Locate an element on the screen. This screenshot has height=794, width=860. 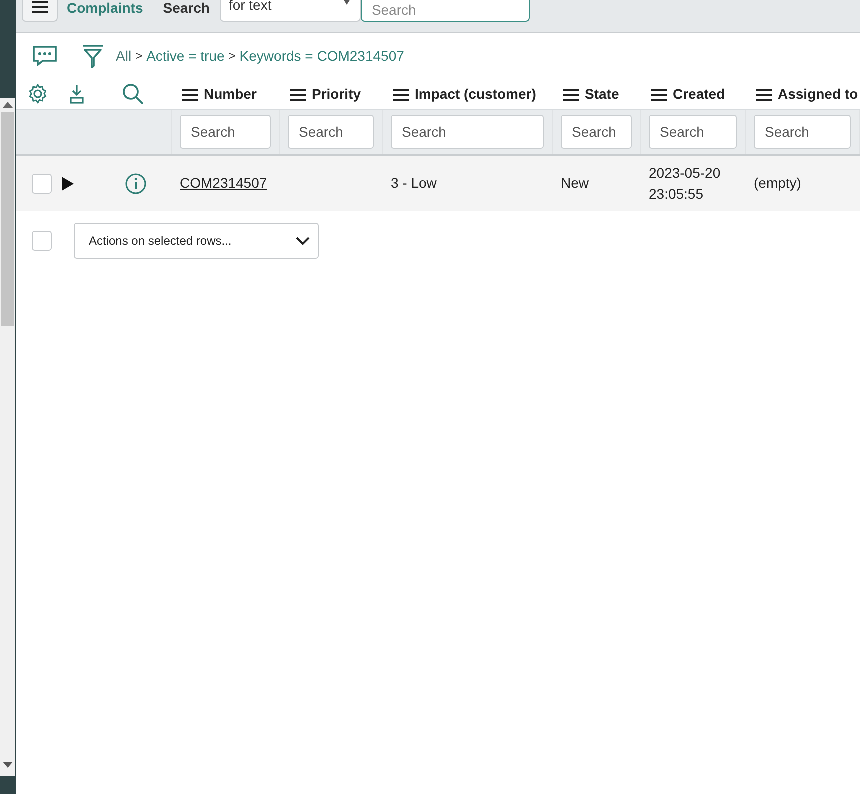
column-header: State is located at coordinates (602, 94).